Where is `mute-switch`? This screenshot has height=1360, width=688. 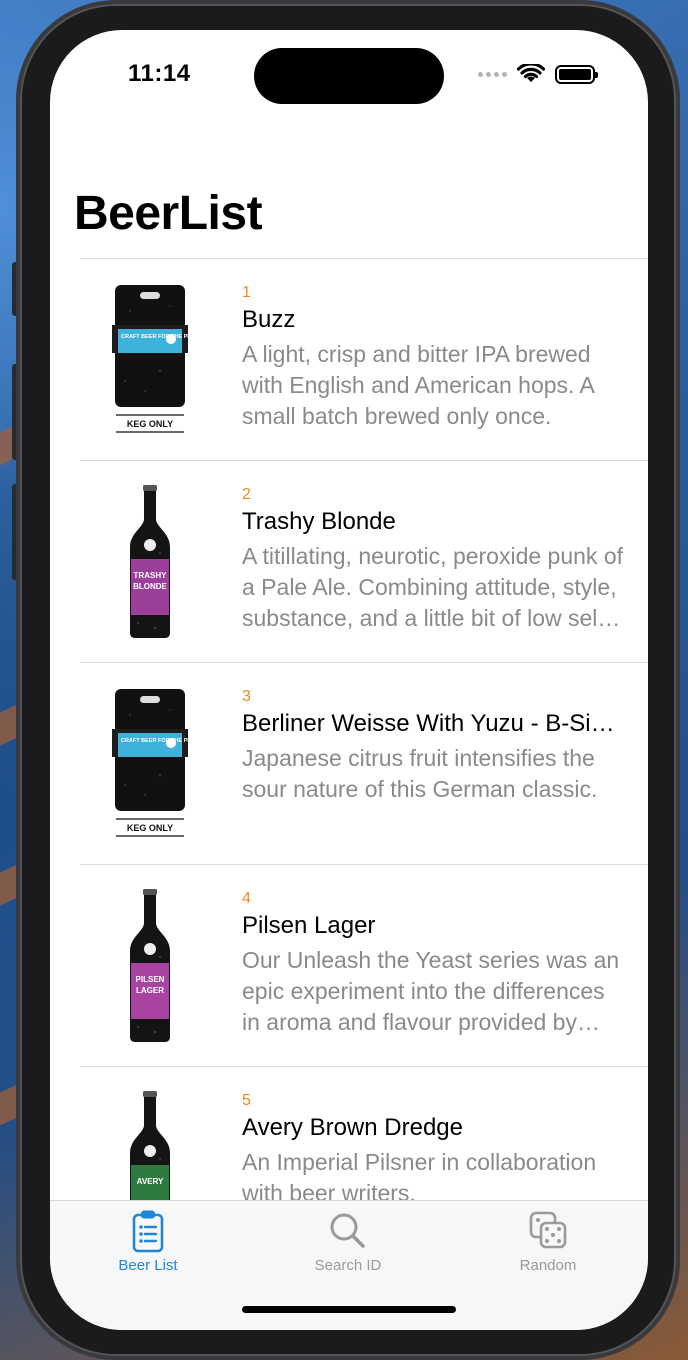 mute-switch is located at coordinates (16, 289).